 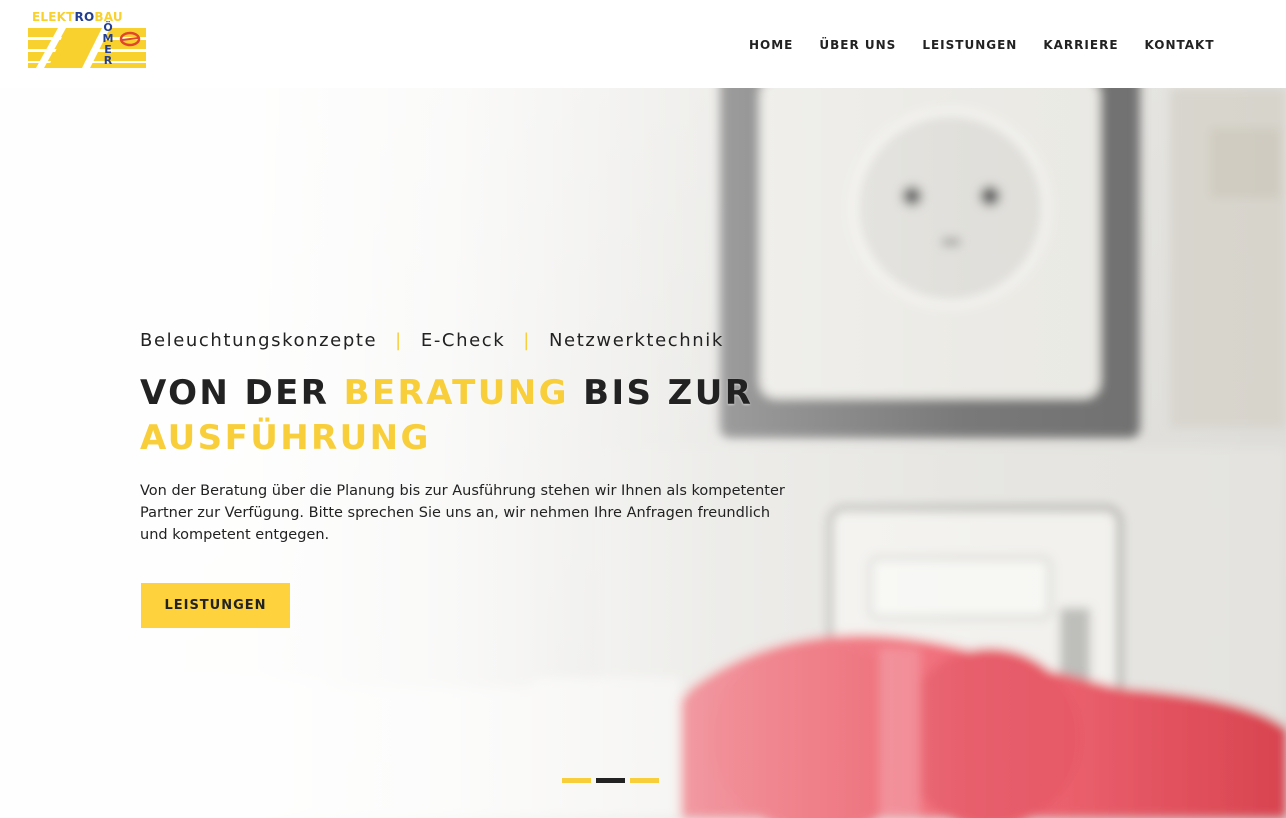 What do you see at coordinates (857, 45) in the screenshot?
I see `nav-ueber-uns: ÜBER UNS` at bounding box center [857, 45].